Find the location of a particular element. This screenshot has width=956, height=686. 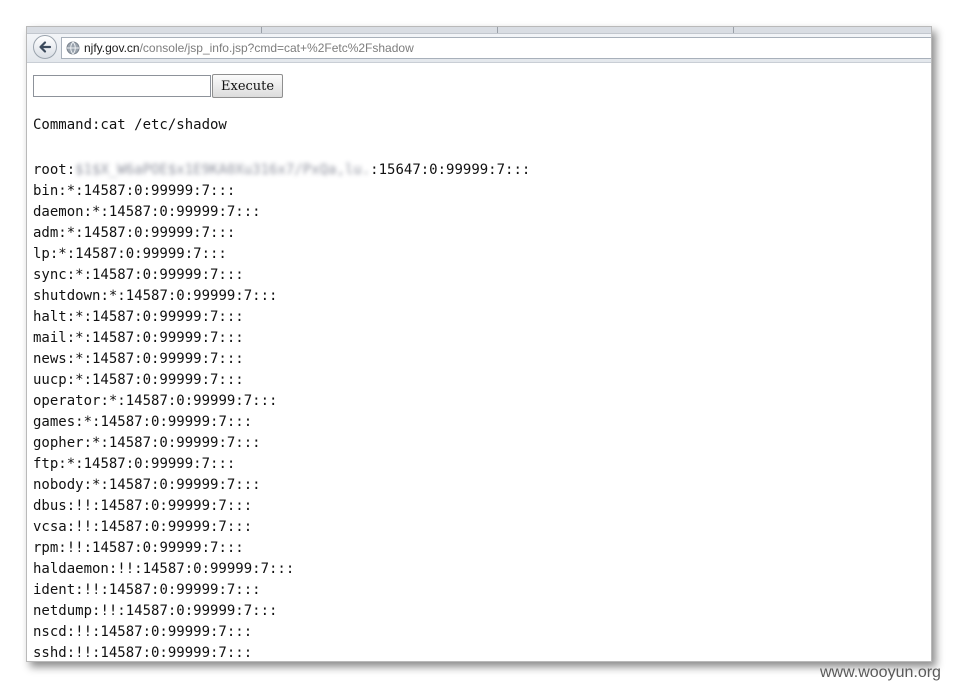

shadow-fields: :15647:0:99999:7::: is located at coordinates (450, 170).